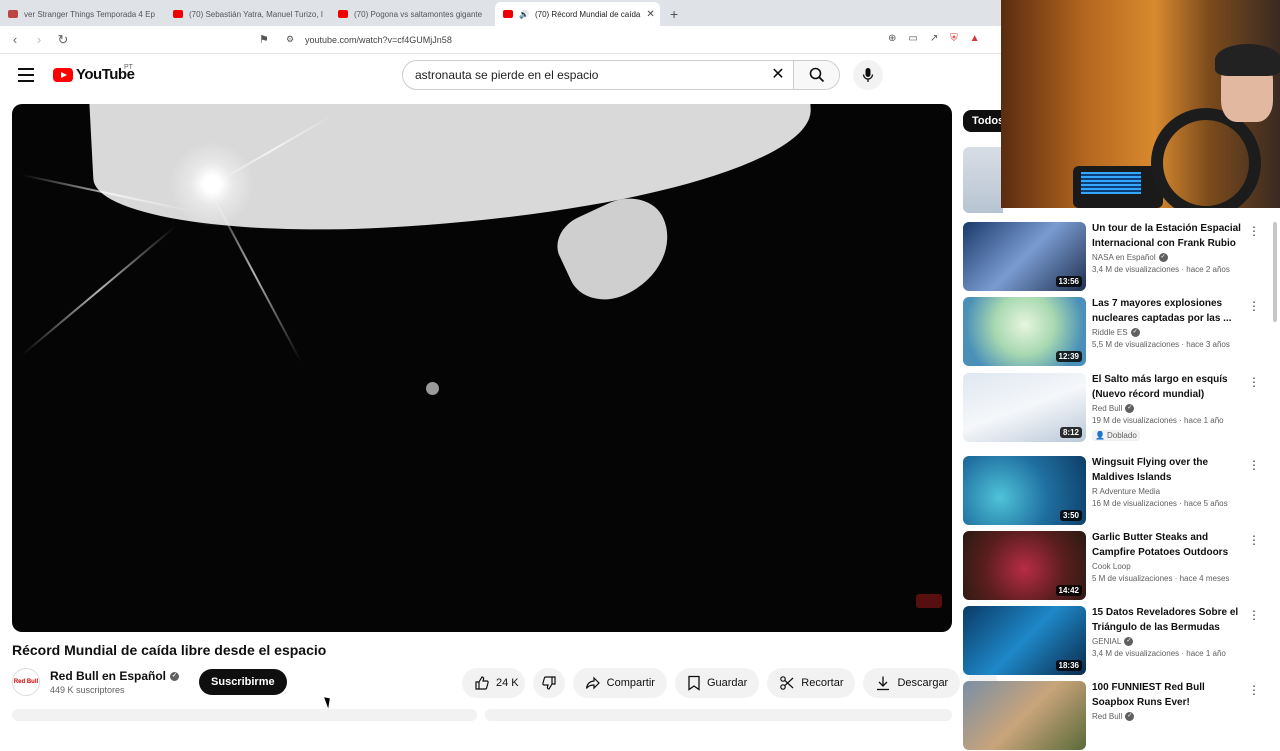  Describe the element at coordinates (1206, 158) in the screenshot. I see `steering-wheel` at that location.